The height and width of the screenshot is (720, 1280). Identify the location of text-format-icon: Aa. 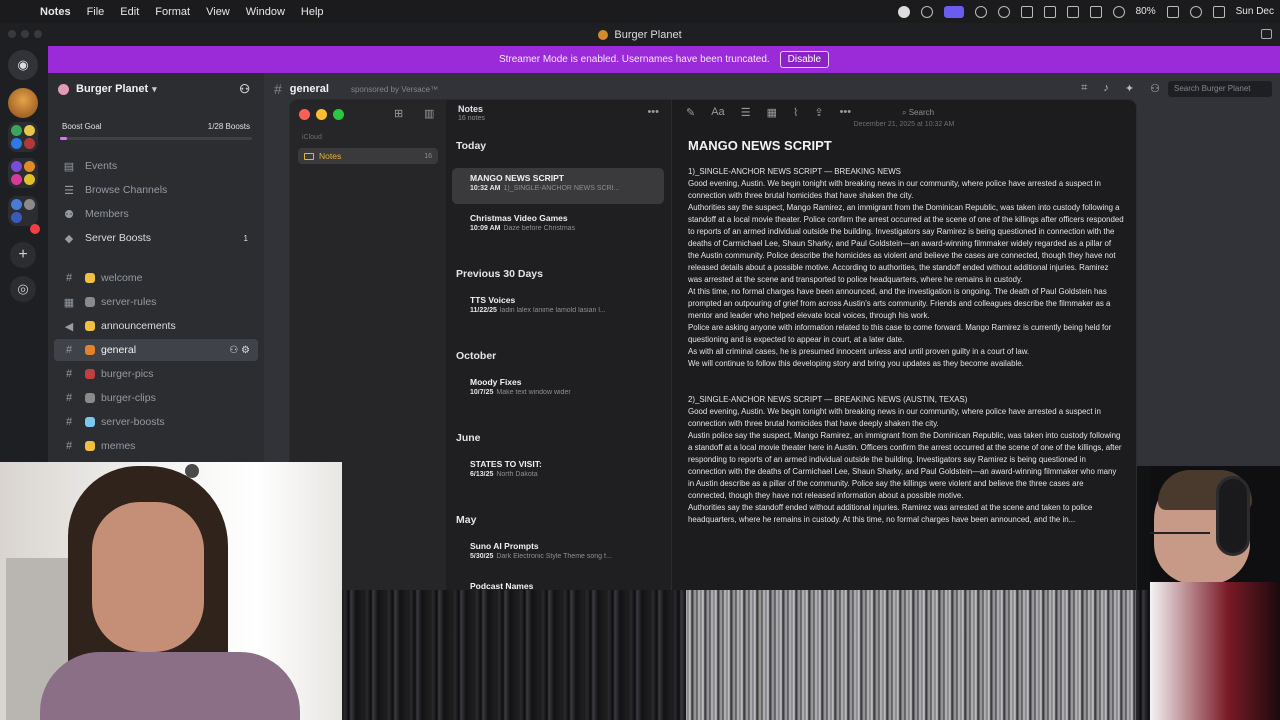
(717, 112).